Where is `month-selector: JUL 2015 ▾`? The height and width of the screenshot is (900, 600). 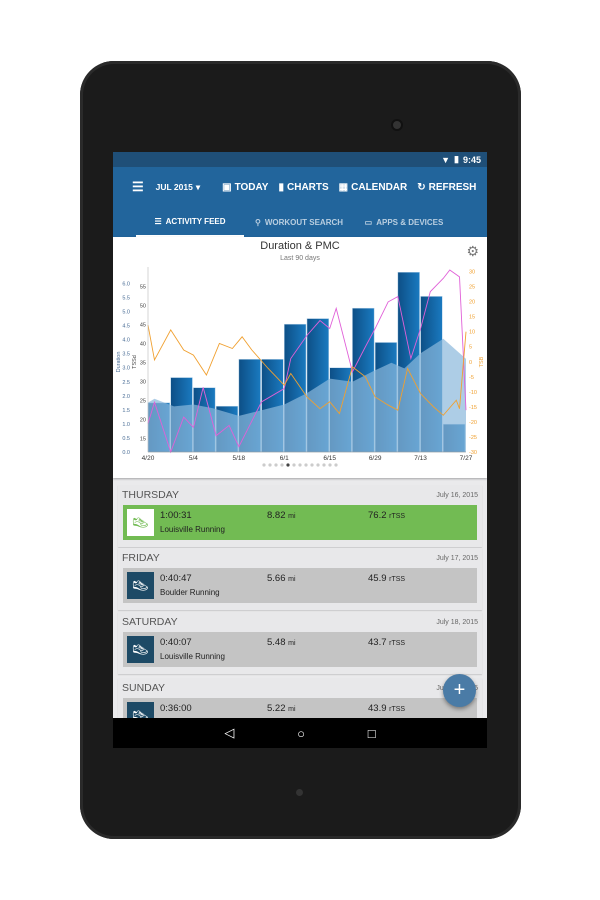
month-selector: JUL 2015 ▾ is located at coordinates (178, 187).